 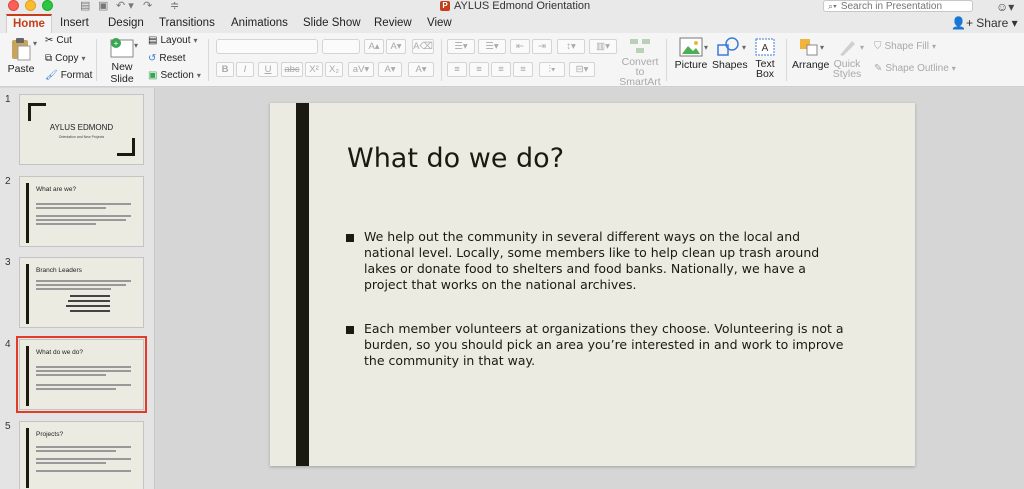 What do you see at coordinates (35, 43) in the screenshot?
I see `paste-dropdown-icon: ▾` at bounding box center [35, 43].